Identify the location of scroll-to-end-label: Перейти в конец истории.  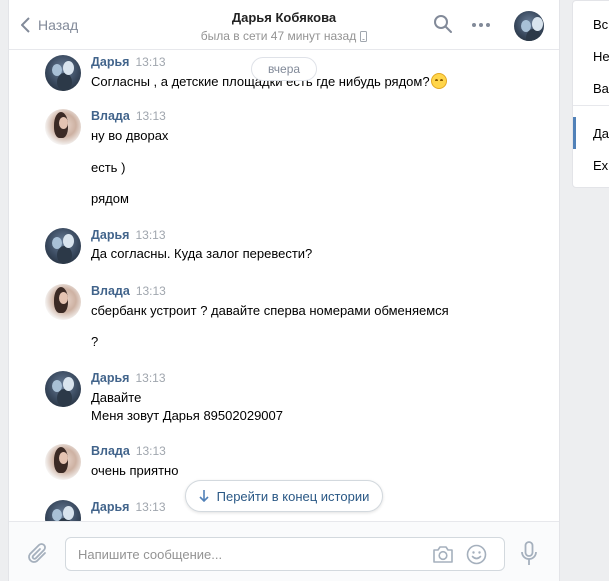
(293, 496).